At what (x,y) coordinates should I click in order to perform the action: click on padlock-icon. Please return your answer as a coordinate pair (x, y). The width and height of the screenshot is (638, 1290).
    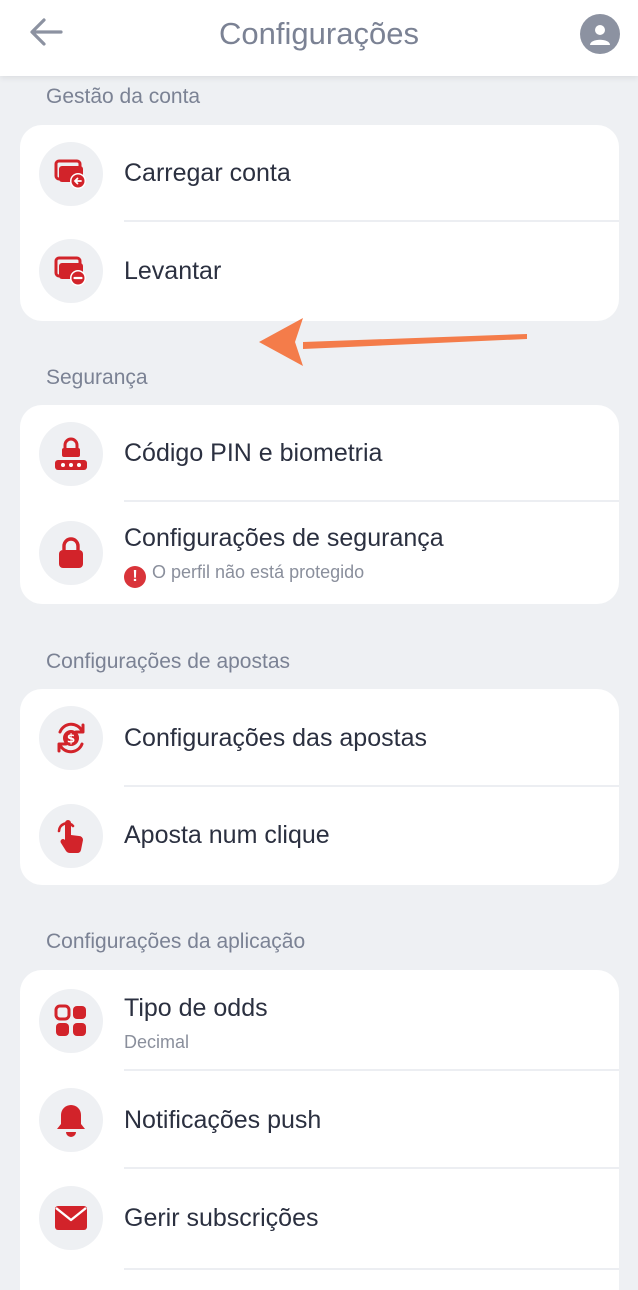
    Looking at the image, I should click on (71, 552).